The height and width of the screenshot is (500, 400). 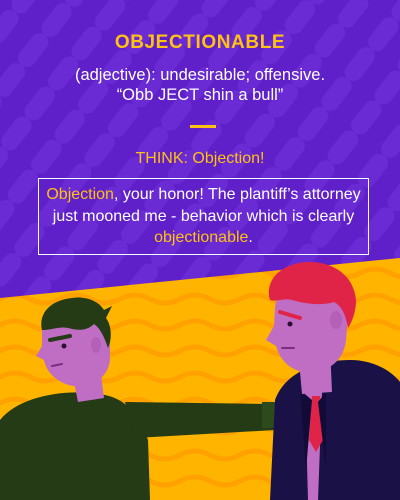 What do you see at coordinates (80, 194) in the screenshot?
I see `highlight-objection: Objection` at bounding box center [80, 194].